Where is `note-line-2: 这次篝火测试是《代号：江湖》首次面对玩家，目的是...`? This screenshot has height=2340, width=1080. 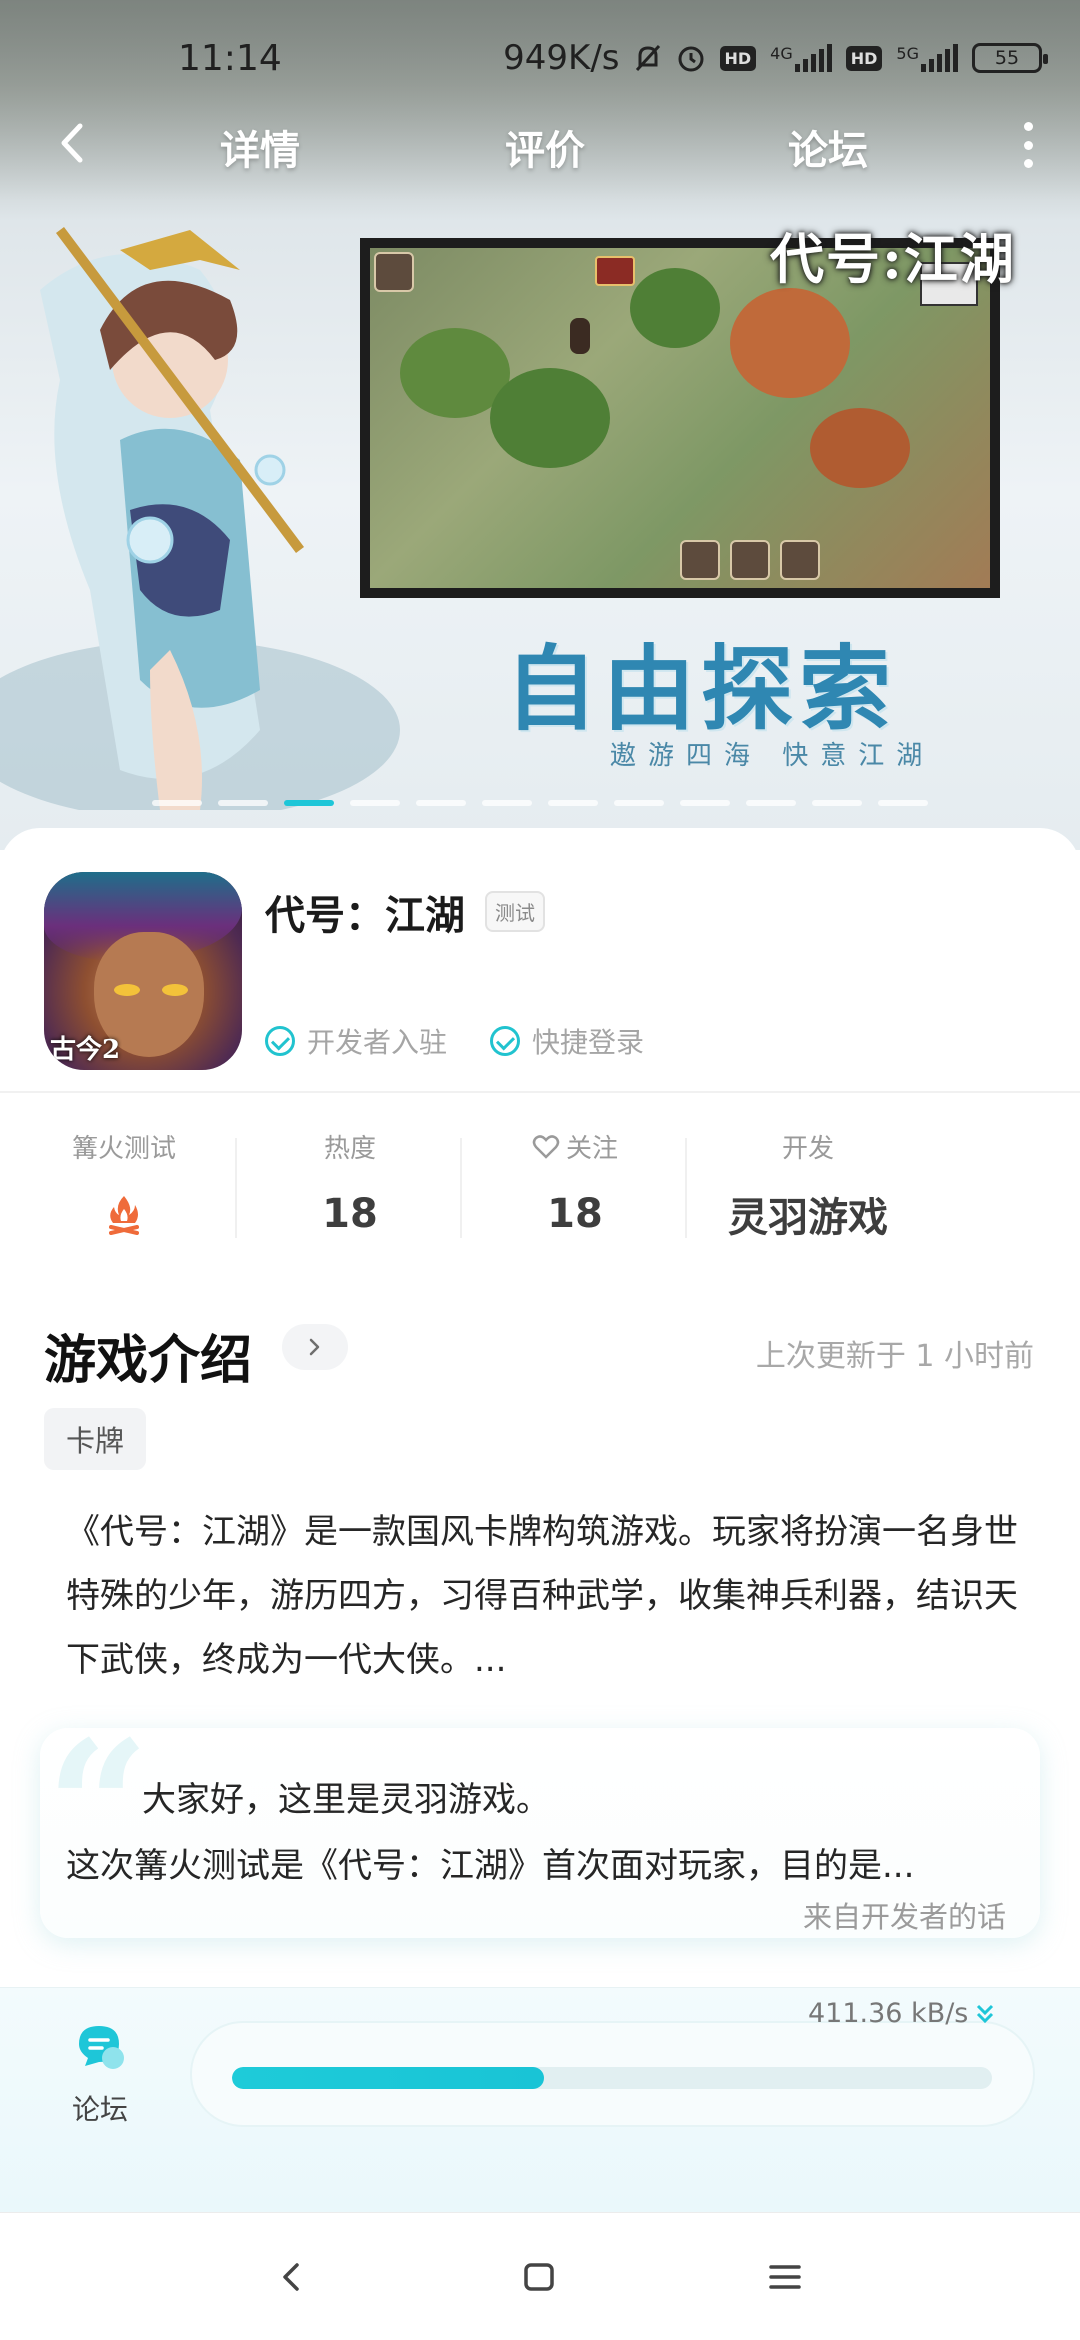 note-line-2: 这次篝火测试是《代号：江湖》首次面对玩家，目的是... is located at coordinates (490, 1866).